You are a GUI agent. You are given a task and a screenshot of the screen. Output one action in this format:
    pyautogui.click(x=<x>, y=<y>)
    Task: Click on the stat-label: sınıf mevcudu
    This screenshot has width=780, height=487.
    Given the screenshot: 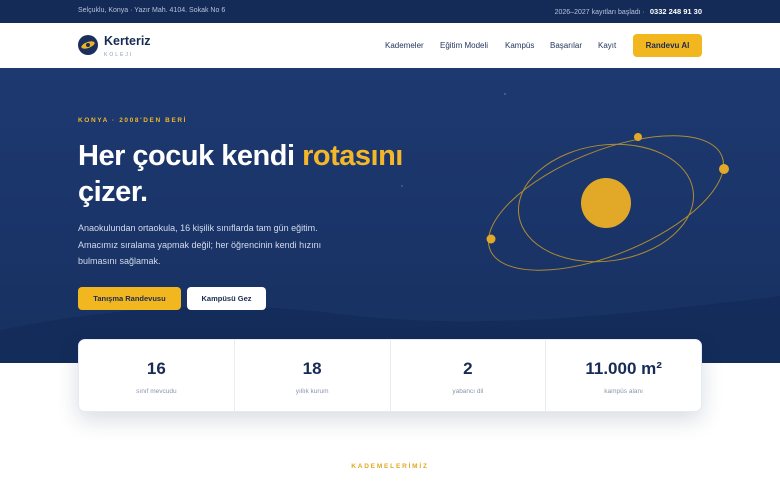 What is the action you would take?
    pyautogui.click(x=156, y=391)
    